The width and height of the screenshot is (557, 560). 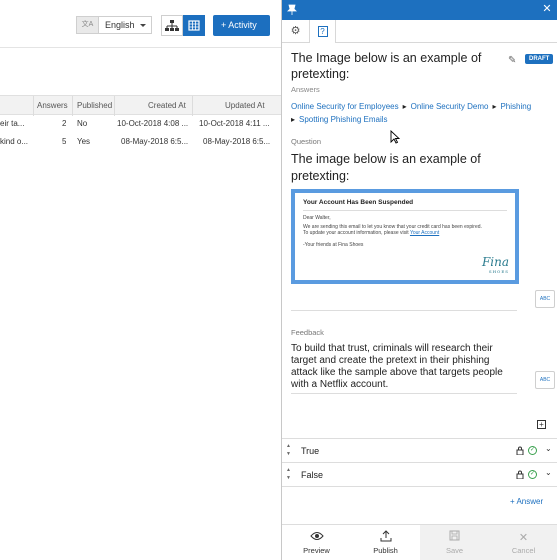 I want to click on question-label: Question, so click(x=306, y=141).